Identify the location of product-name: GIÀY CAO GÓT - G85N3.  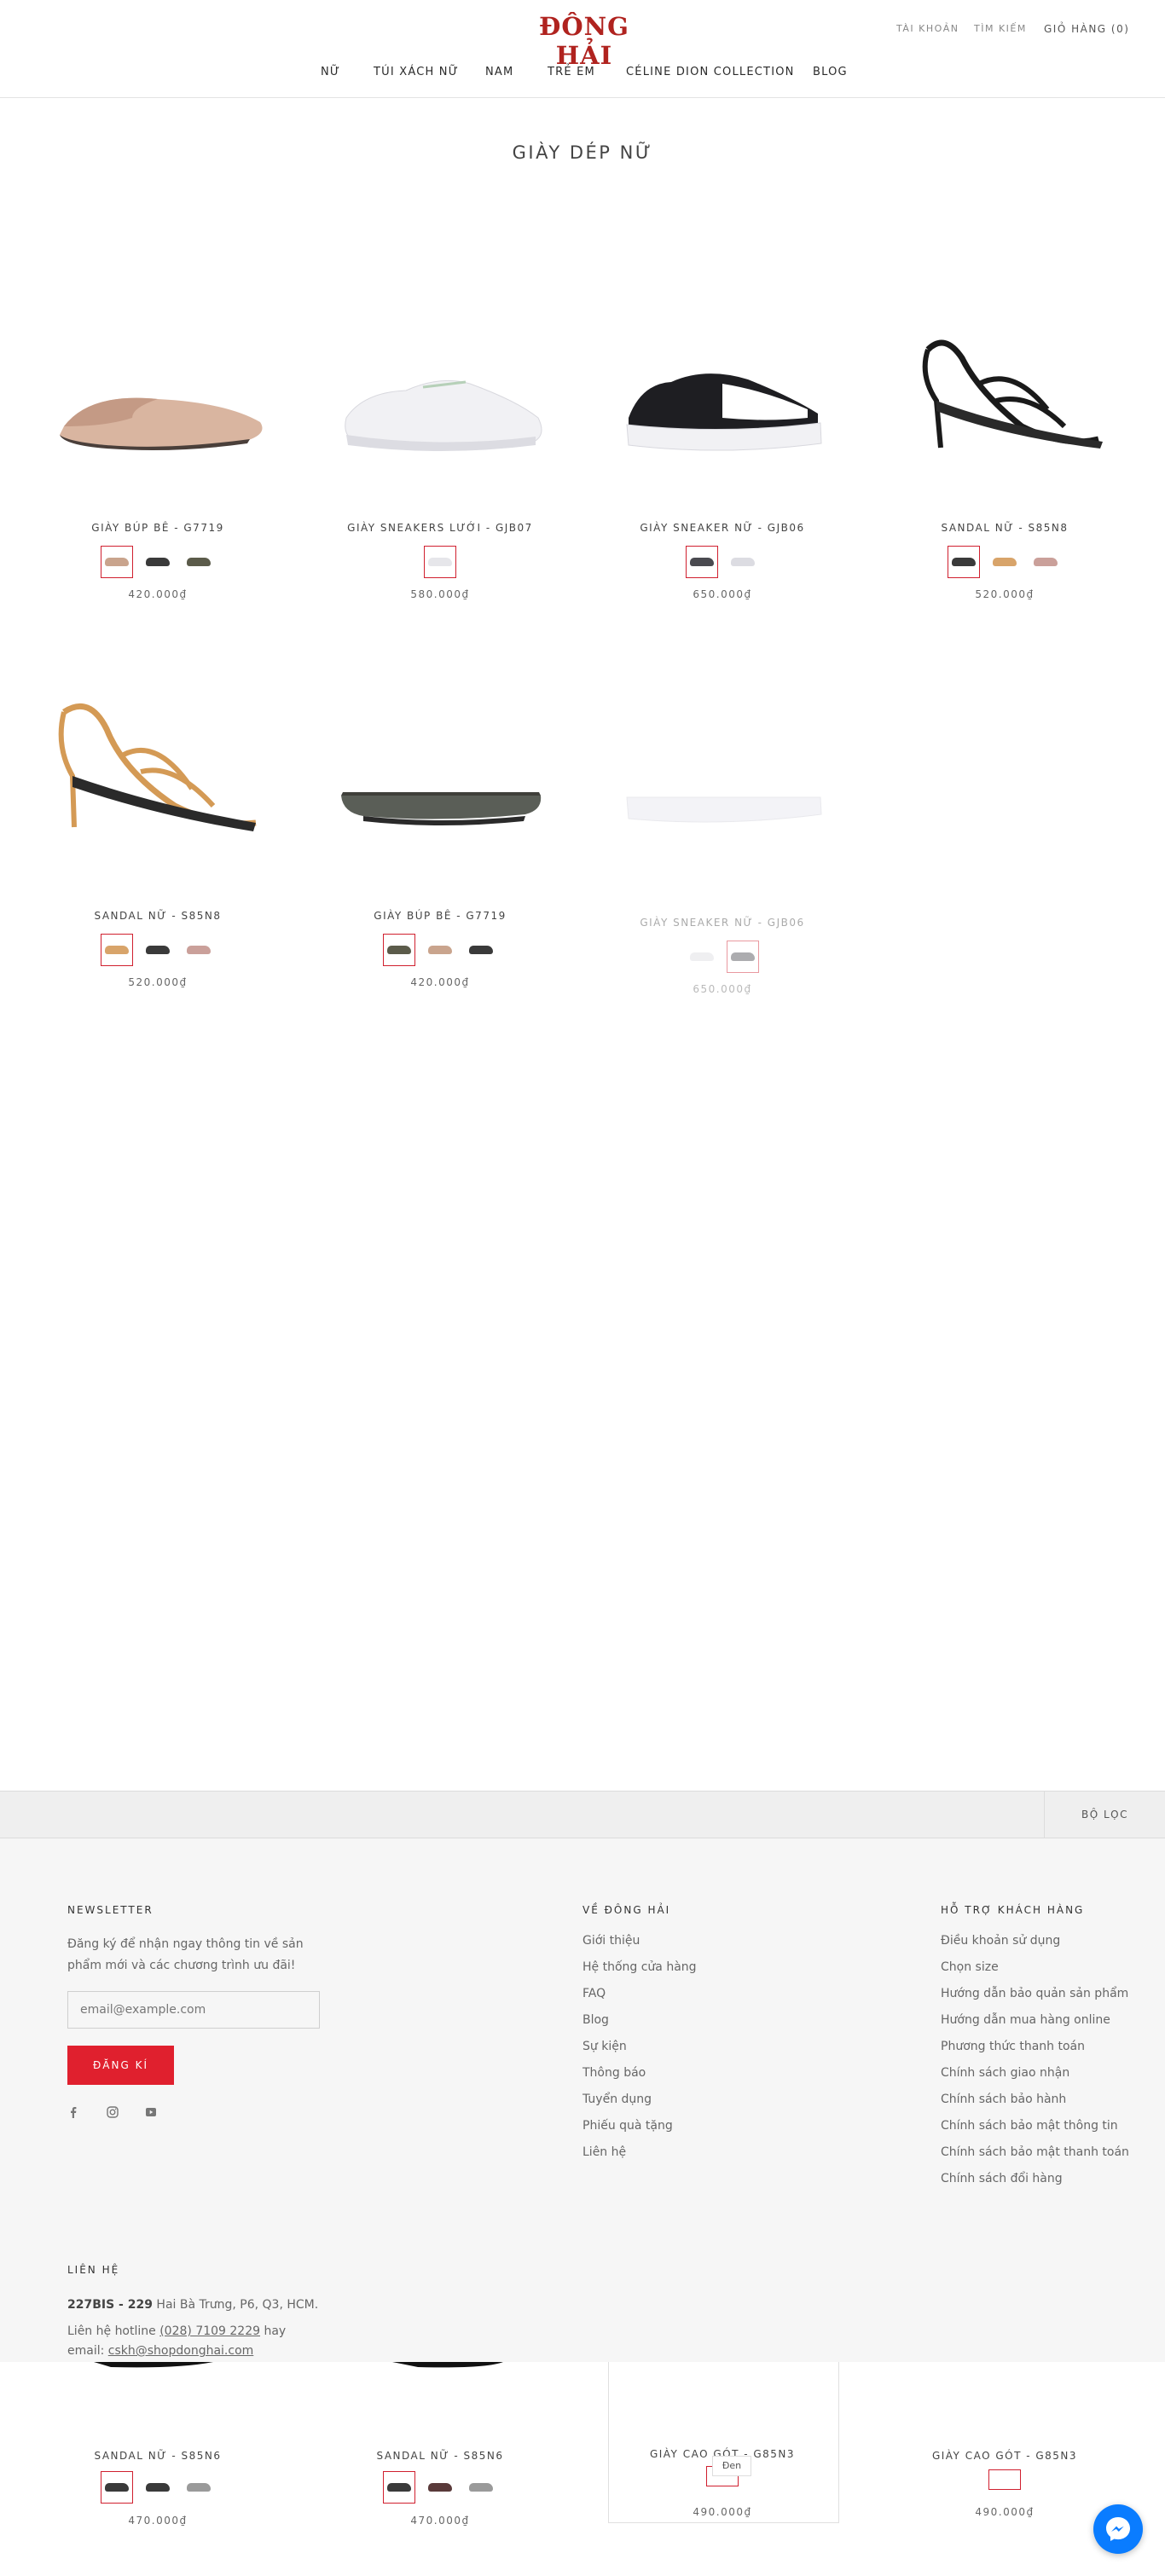
(1005, 2456).